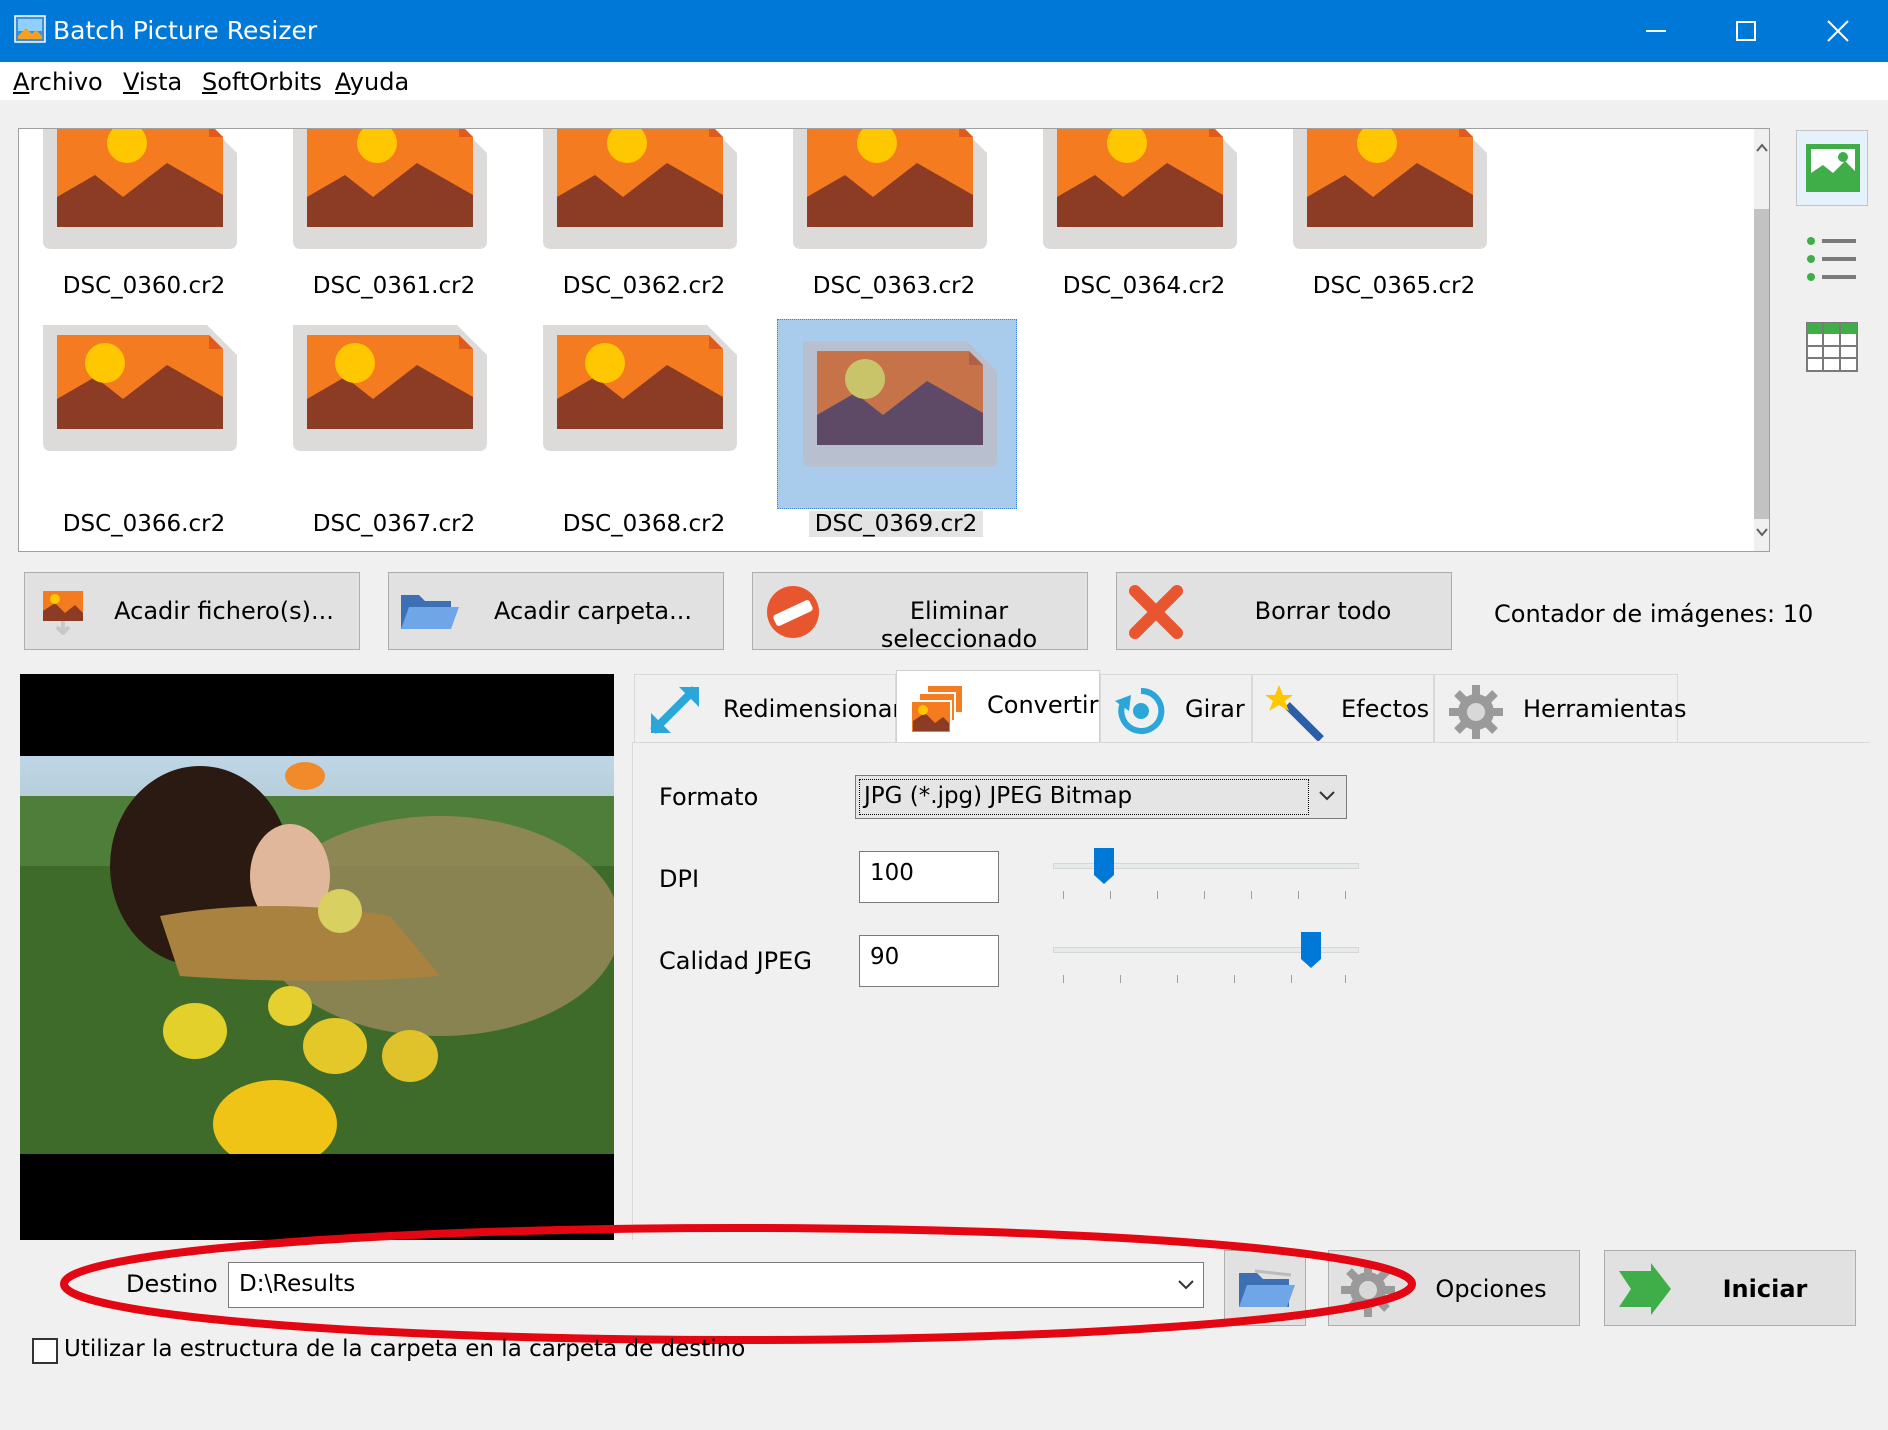  What do you see at coordinates (1215, 709) in the screenshot?
I see `tab-label: Girar` at bounding box center [1215, 709].